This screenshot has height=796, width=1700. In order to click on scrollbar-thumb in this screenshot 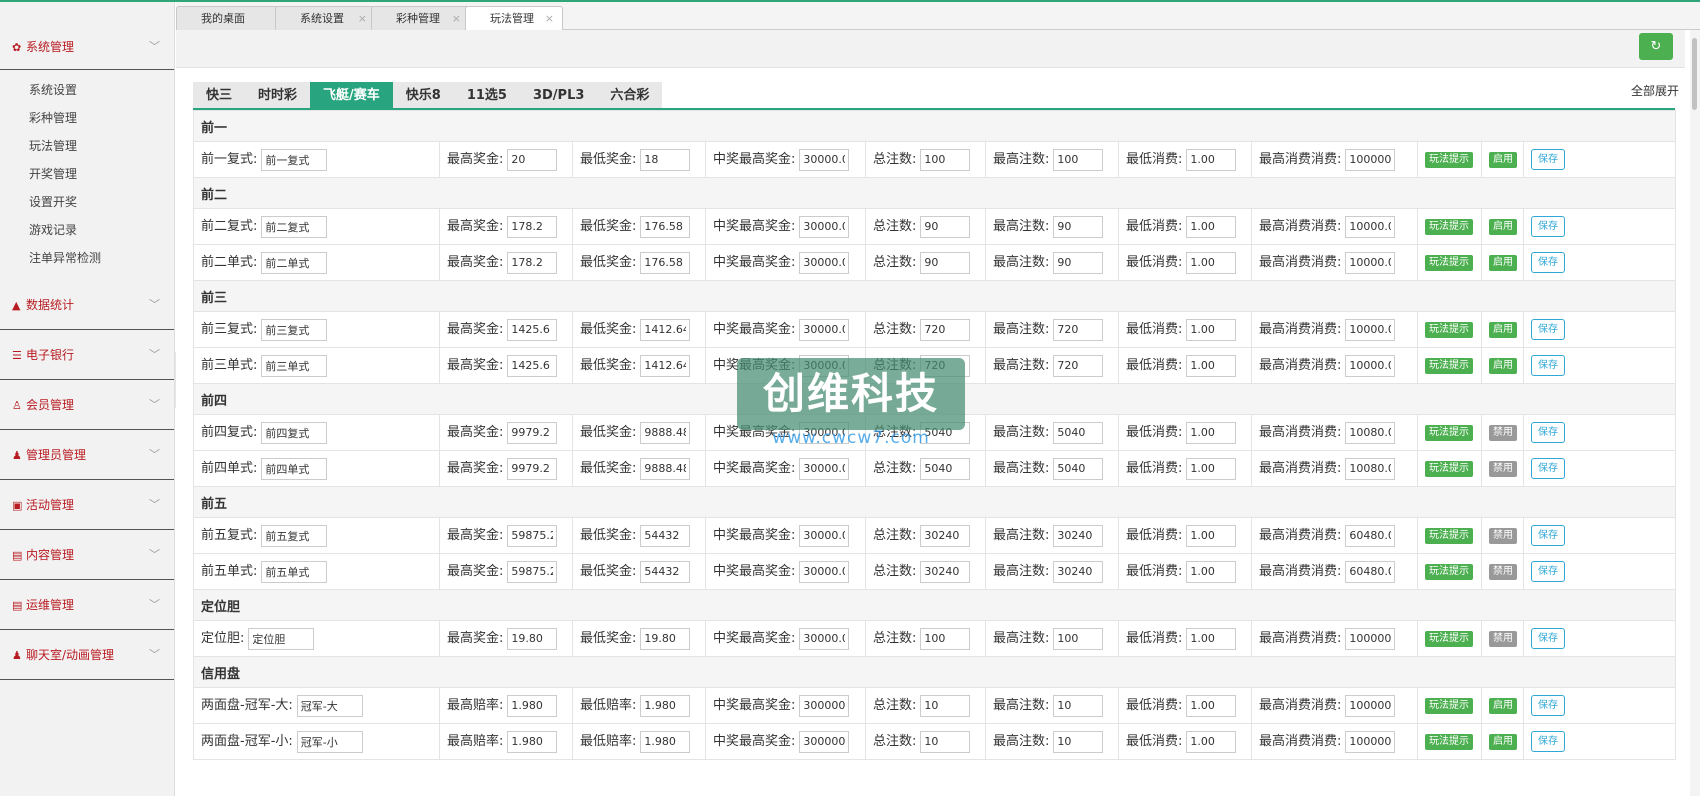, I will do `click(1694, 74)`.